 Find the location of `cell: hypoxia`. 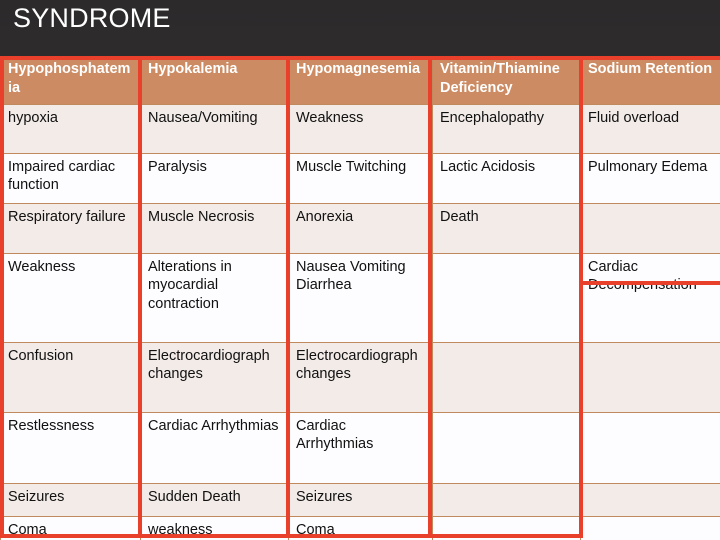

cell: hypoxia is located at coordinates (70, 128).